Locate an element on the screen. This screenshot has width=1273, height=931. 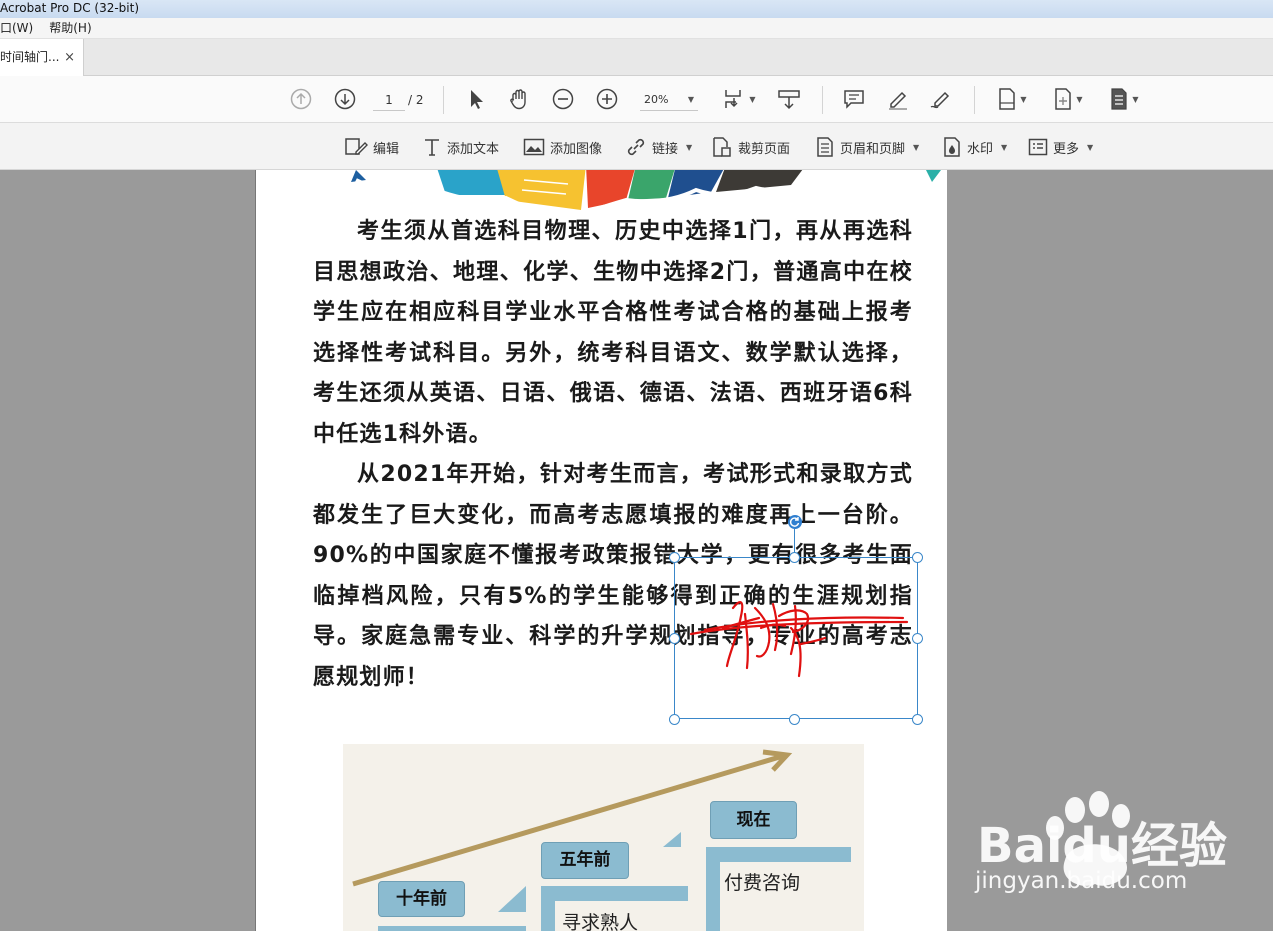
arrow-down-circle-icon is located at coordinates (345, 99).